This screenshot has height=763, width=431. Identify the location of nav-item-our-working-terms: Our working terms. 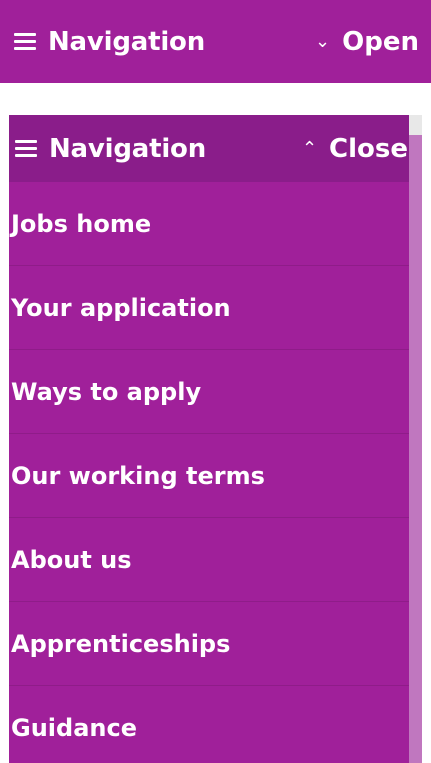
(215, 476).